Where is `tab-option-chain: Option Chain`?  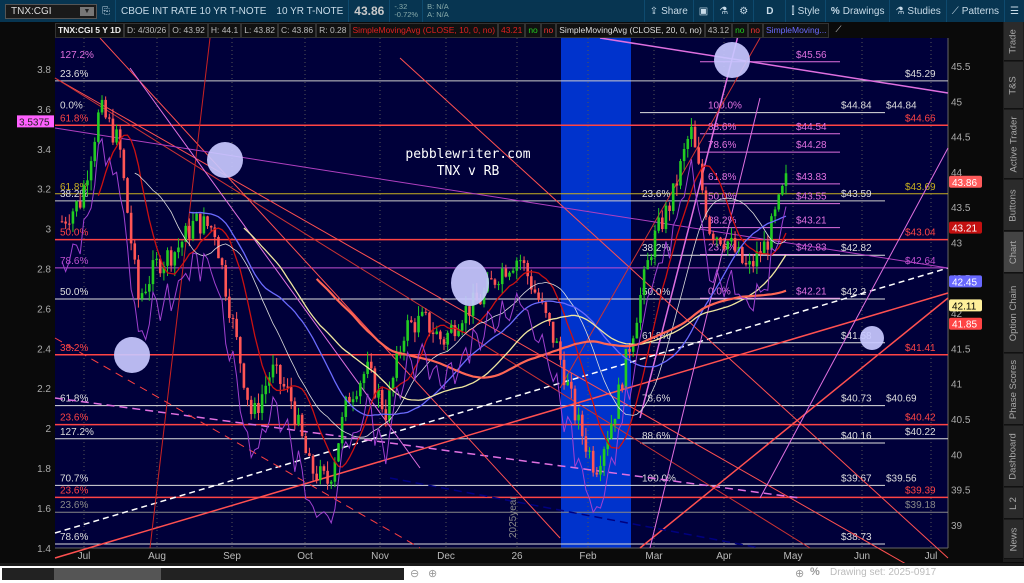 tab-option-chain: Option Chain is located at coordinates (1013, 313).